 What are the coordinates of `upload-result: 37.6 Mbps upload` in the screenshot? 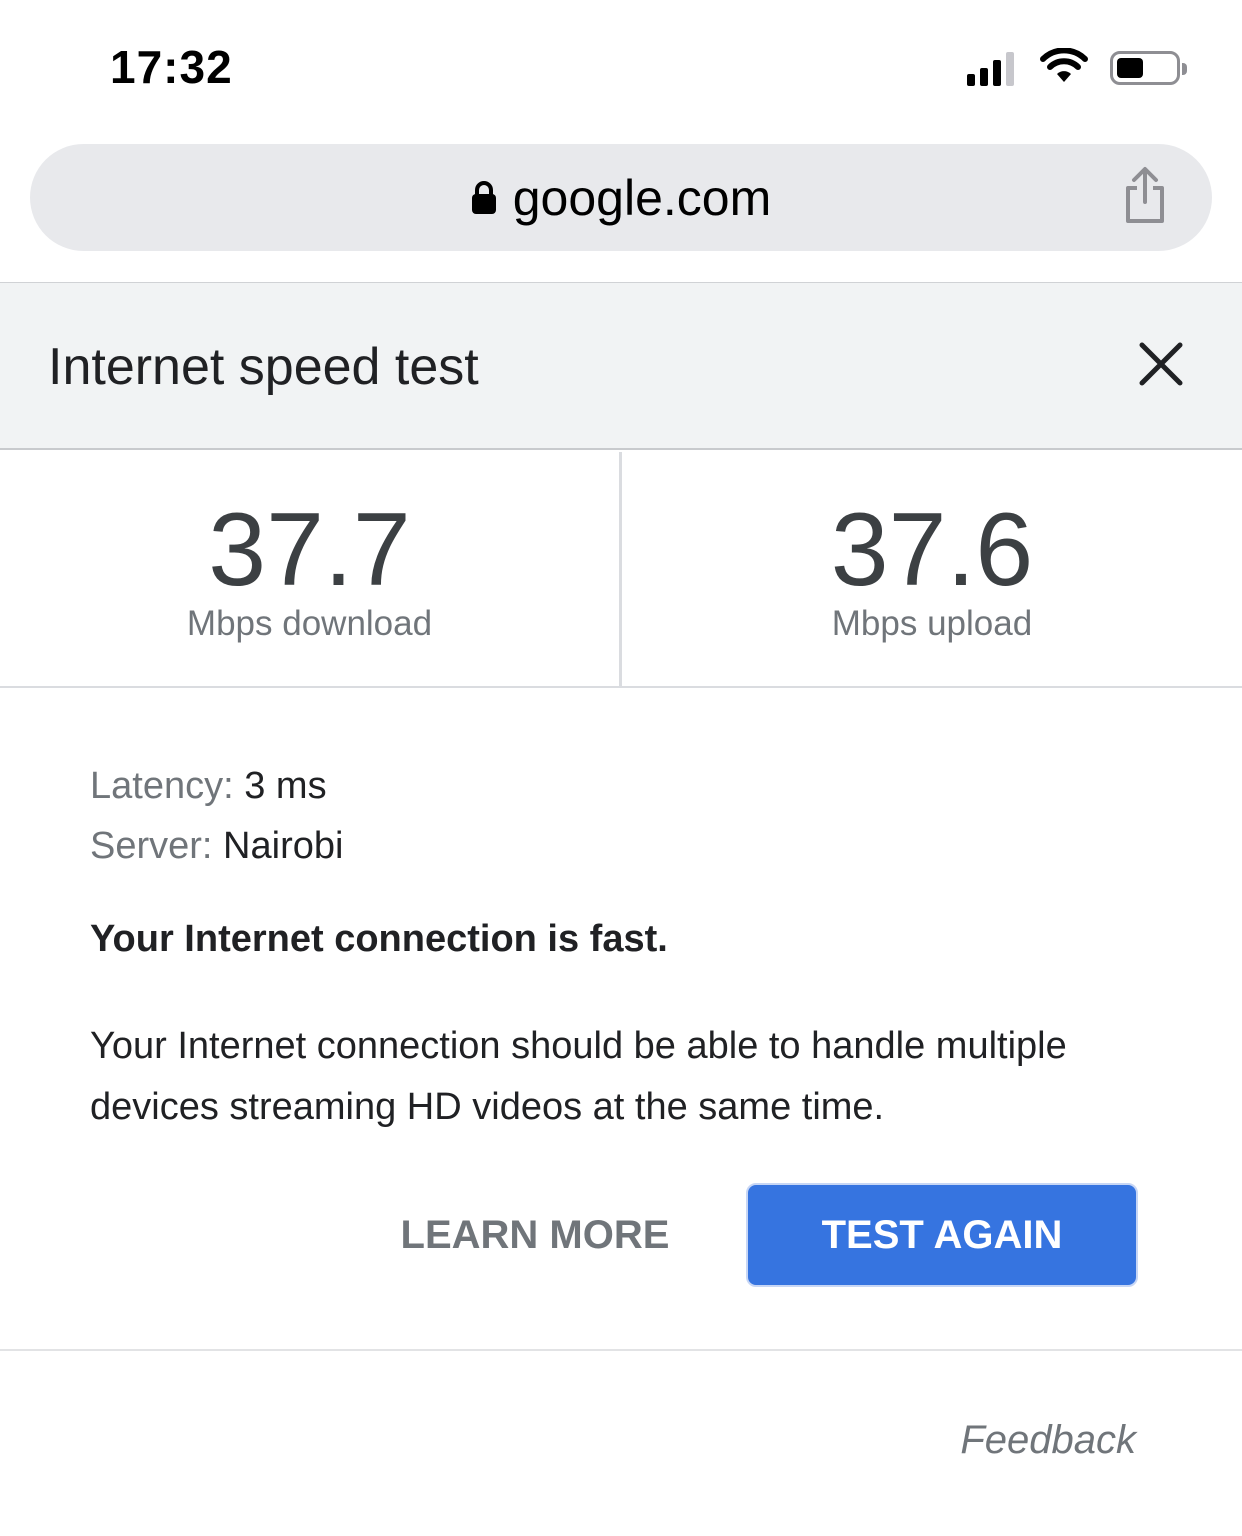 It's located at (932, 569).